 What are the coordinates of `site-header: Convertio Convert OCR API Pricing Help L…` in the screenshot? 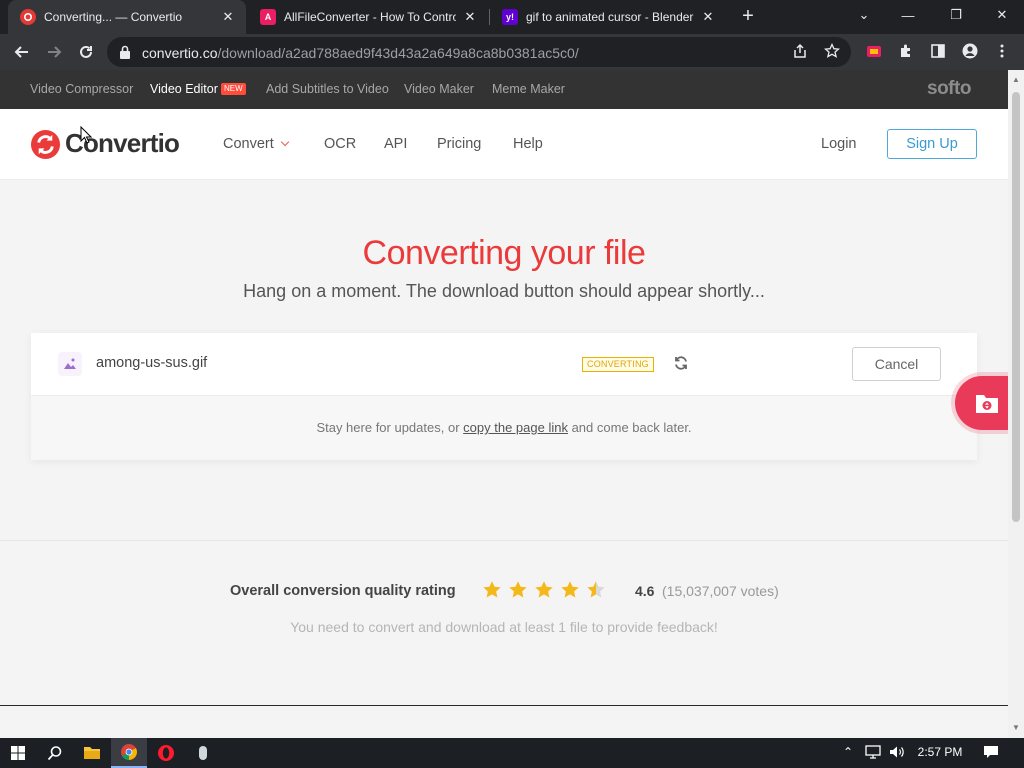 It's located at (504, 144).